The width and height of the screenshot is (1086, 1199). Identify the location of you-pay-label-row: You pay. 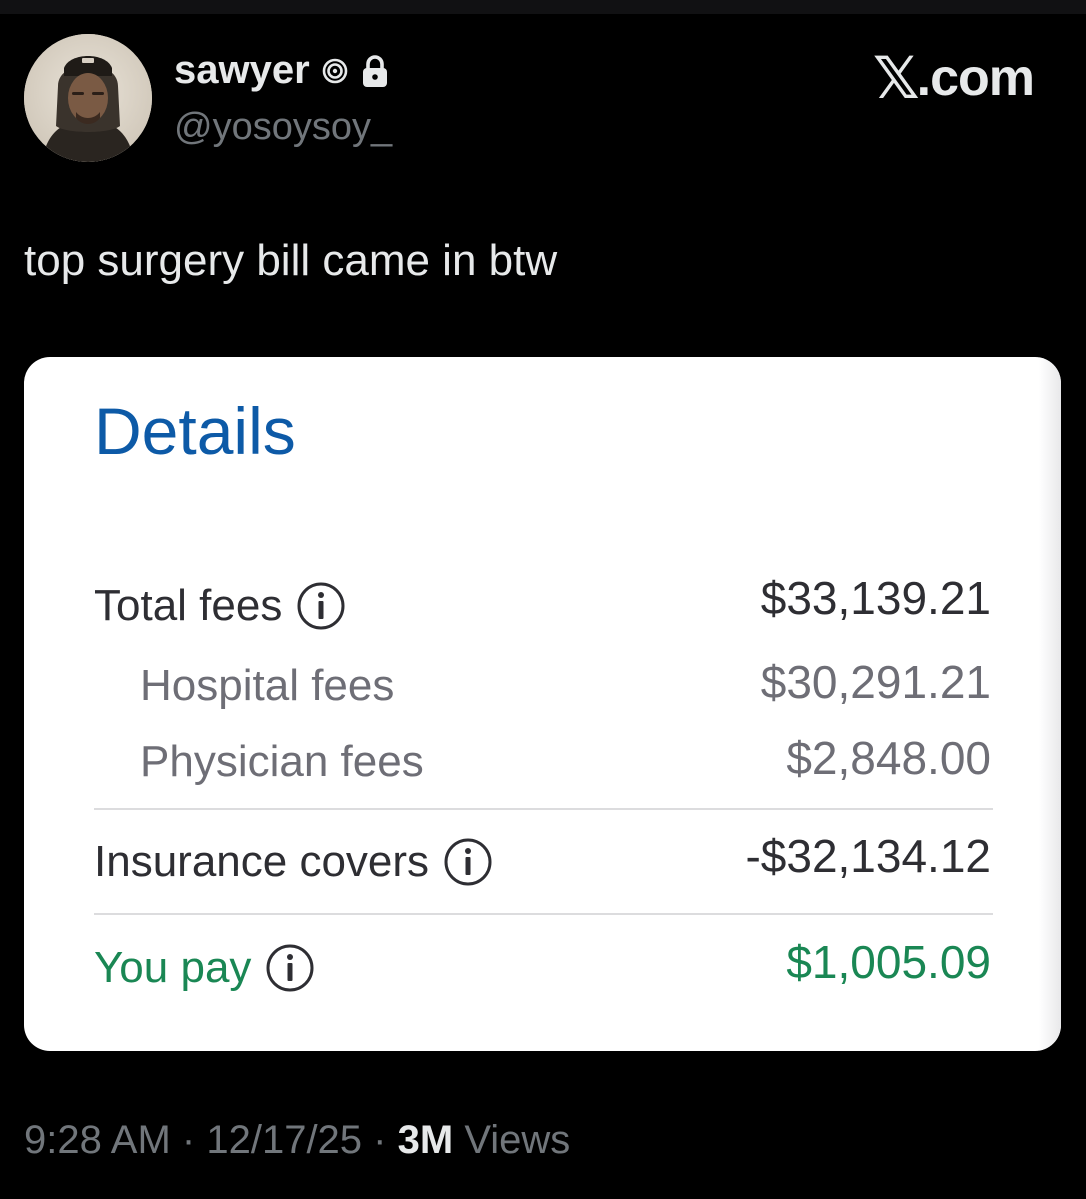
(204, 968).